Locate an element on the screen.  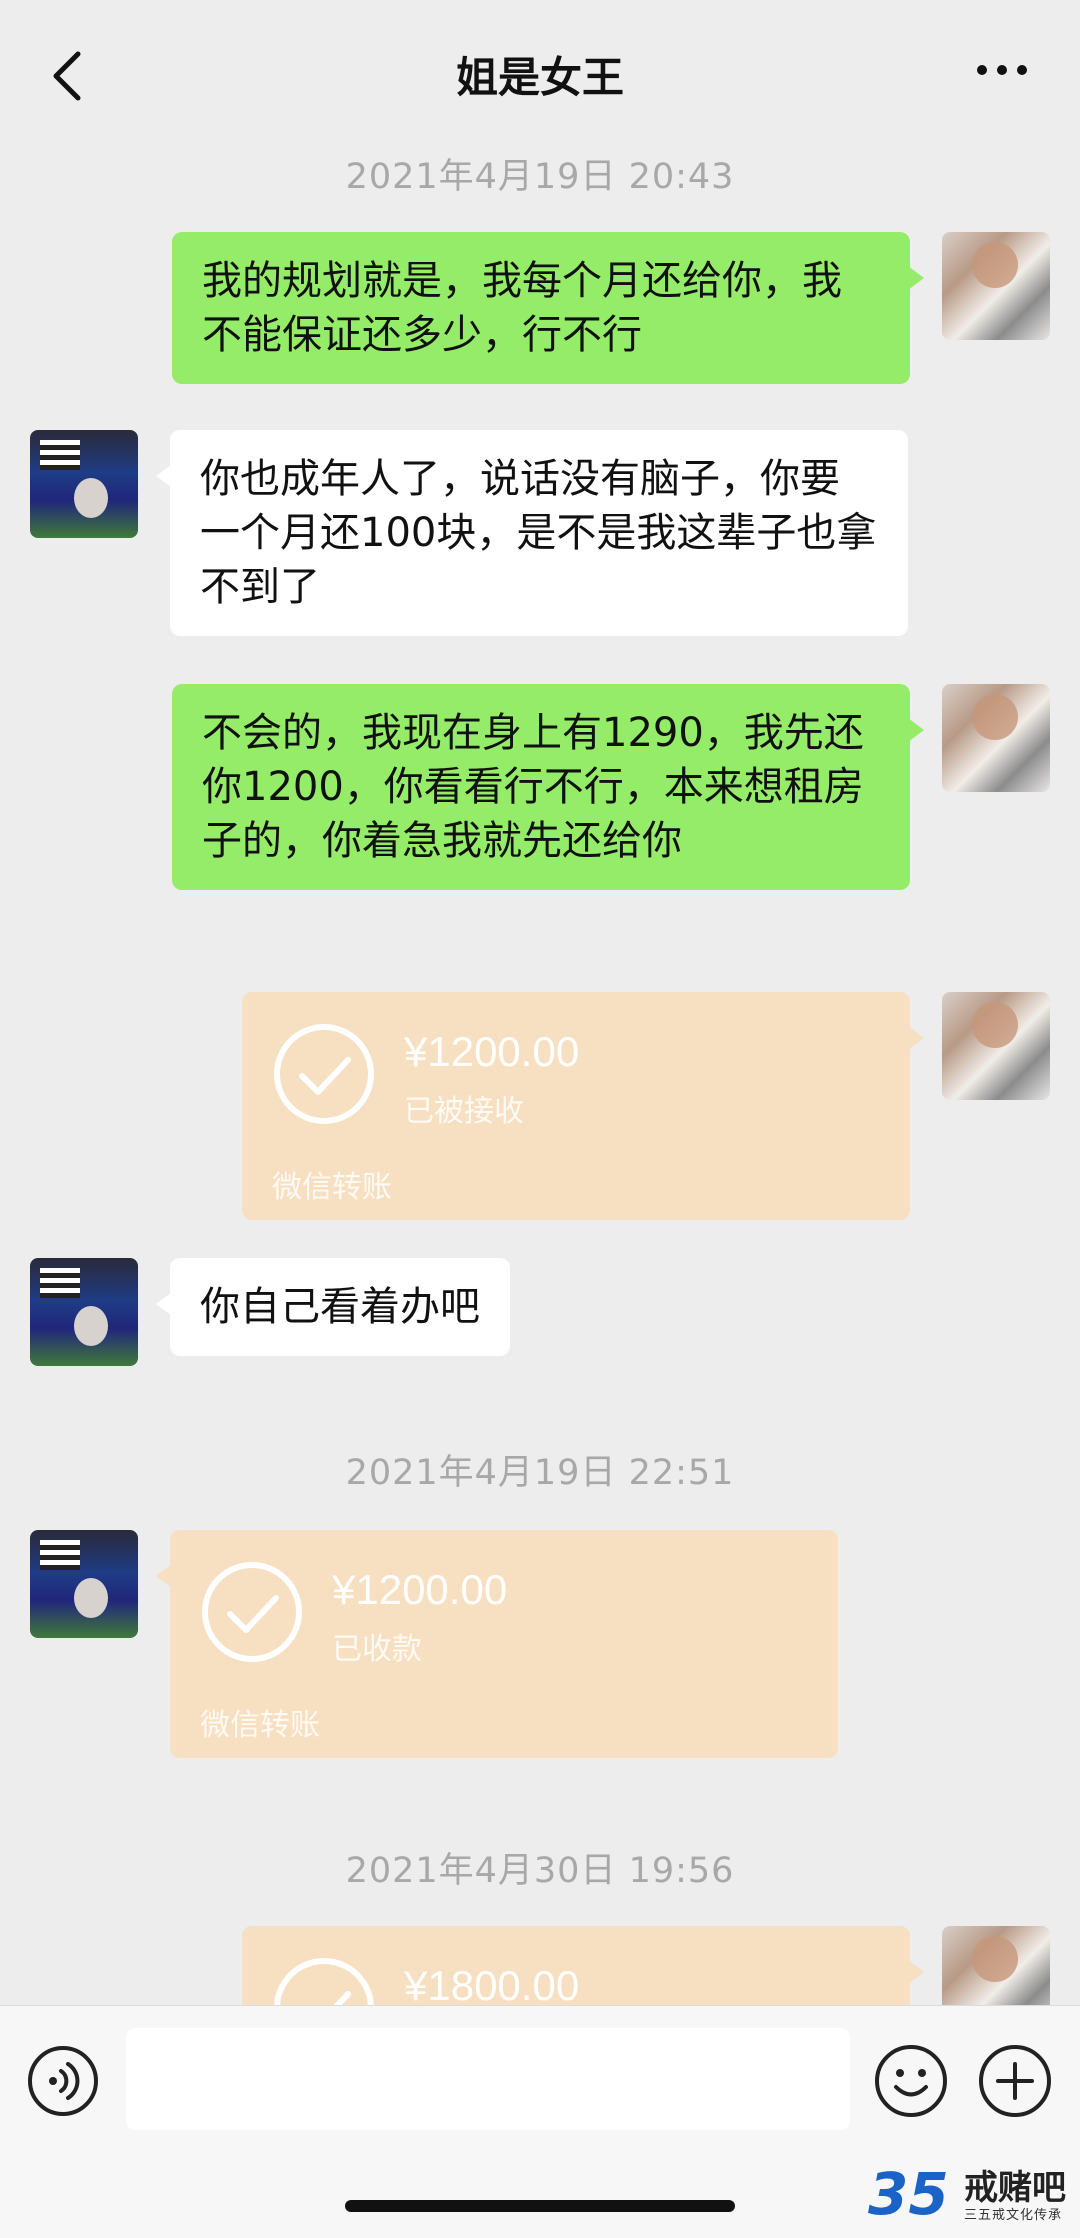
contact-message-bubble: 你也成年人了，说话没有脑子，你要一个月还100块，是不是我这辈子也拿不到了 is located at coordinates (532, 533).